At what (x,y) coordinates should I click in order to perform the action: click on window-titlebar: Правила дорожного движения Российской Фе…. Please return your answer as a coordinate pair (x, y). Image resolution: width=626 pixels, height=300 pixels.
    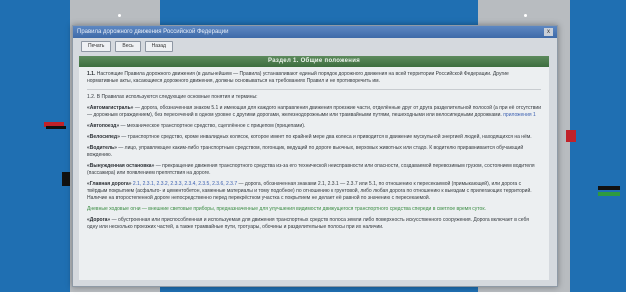
    Looking at the image, I should click on (315, 32).